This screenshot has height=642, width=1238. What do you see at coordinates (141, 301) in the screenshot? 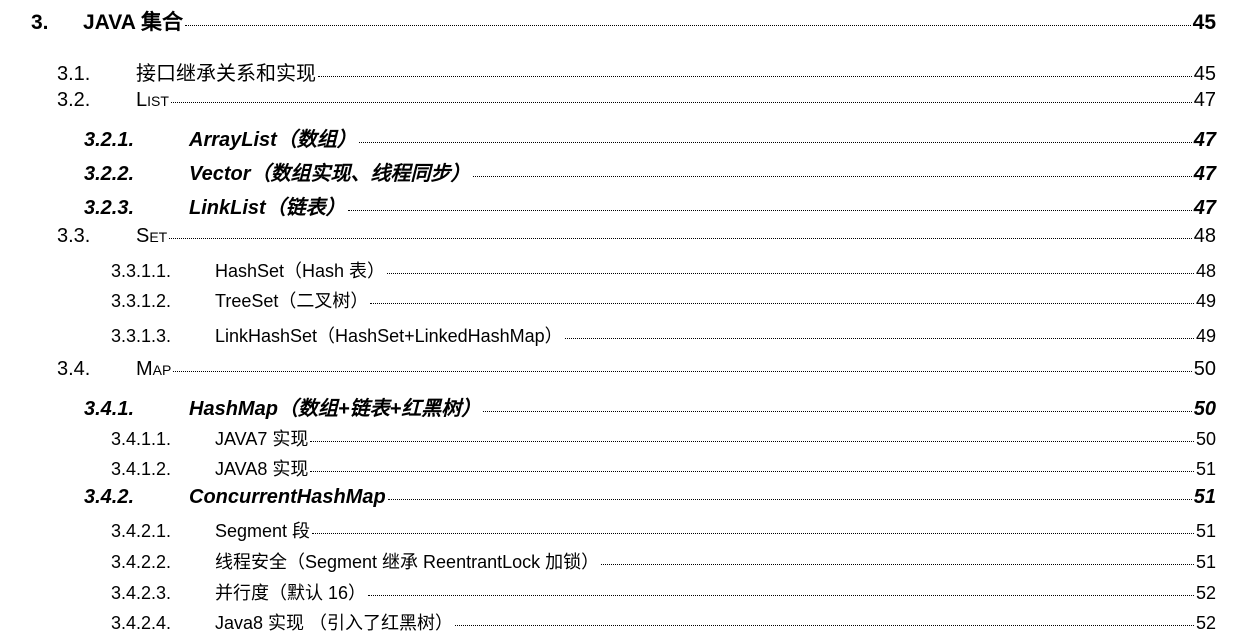
I see `toc-number: 3.3.1.2.` at bounding box center [141, 301].